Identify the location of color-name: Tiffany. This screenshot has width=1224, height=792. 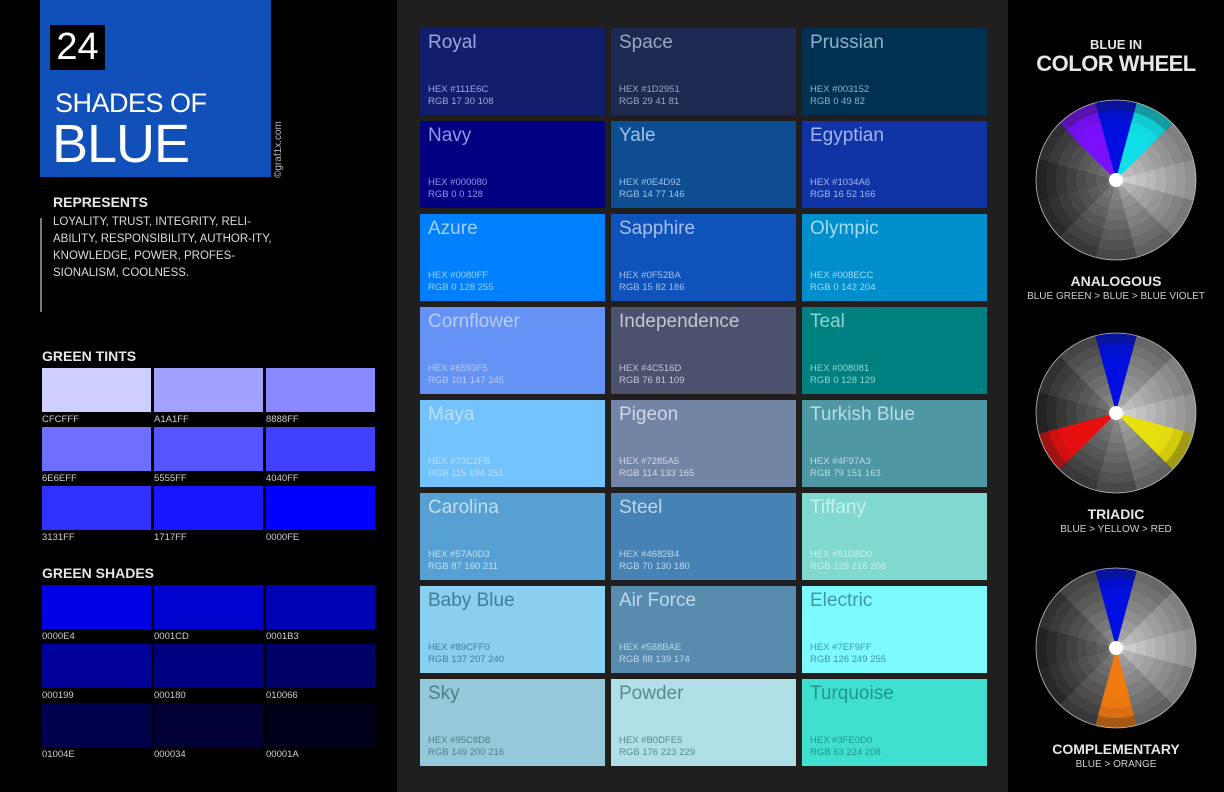
(838, 507).